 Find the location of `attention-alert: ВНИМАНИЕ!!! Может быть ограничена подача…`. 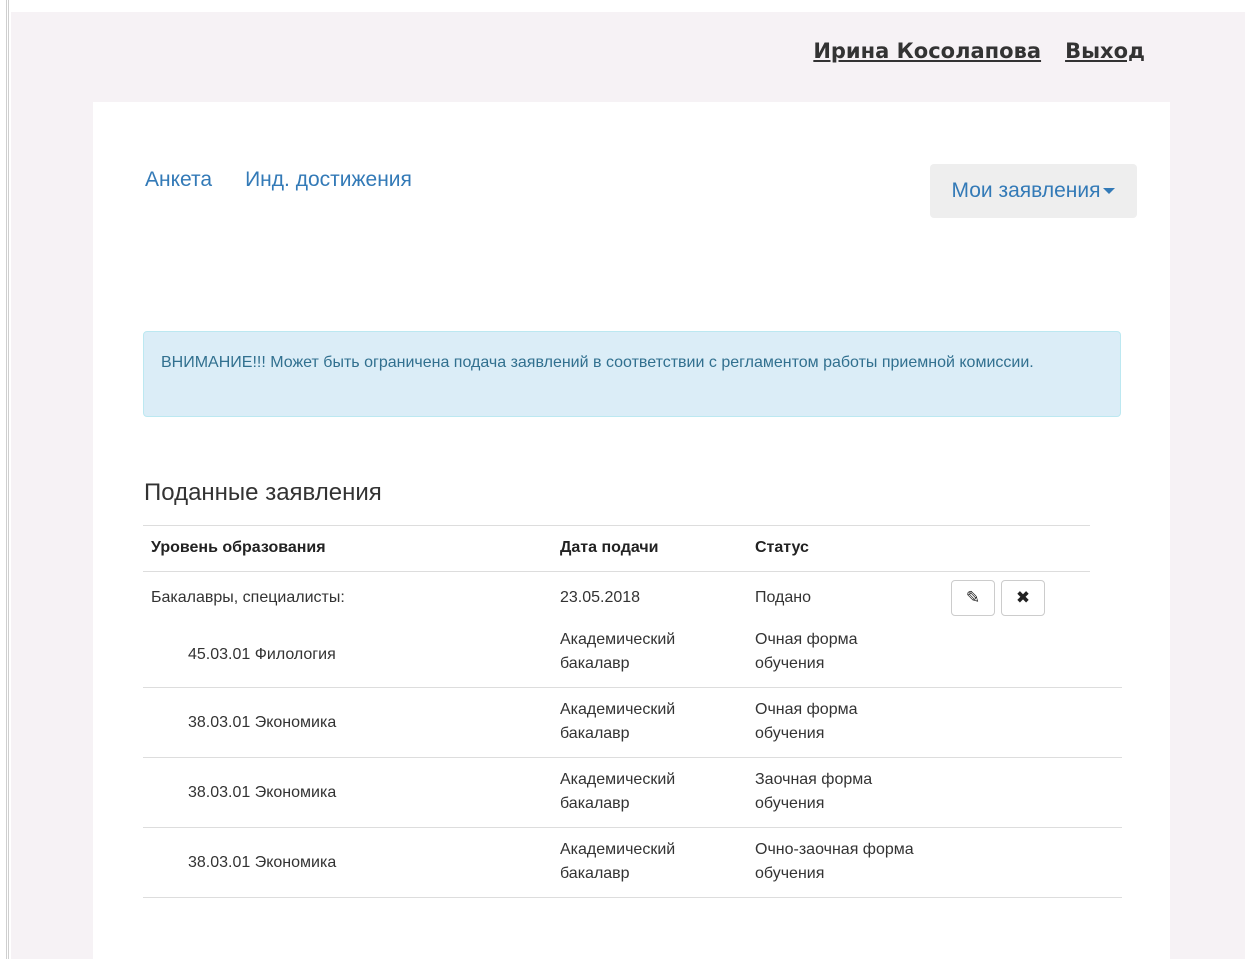

attention-alert: ВНИМАНИЕ!!! Может быть ограничена подача… is located at coordinates (632, 374).